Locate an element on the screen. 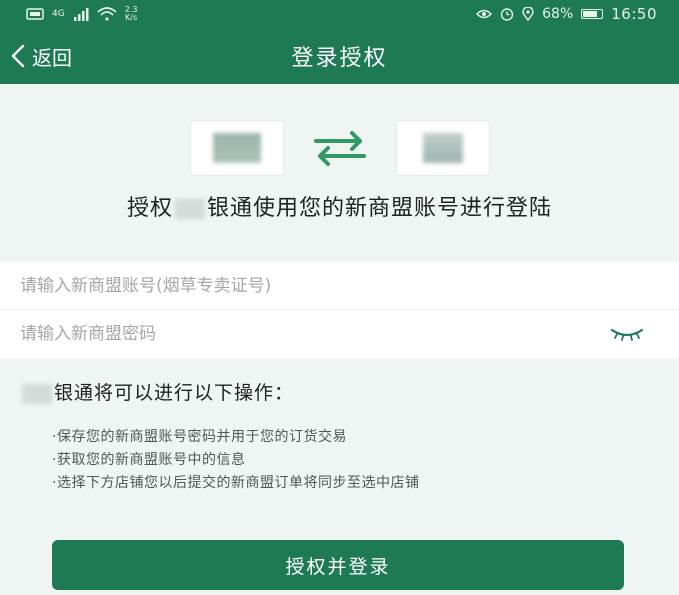 This screenshot has height=595, width=679. nav-bar: 返回 登录授权 is located at coordinates (339, 56).